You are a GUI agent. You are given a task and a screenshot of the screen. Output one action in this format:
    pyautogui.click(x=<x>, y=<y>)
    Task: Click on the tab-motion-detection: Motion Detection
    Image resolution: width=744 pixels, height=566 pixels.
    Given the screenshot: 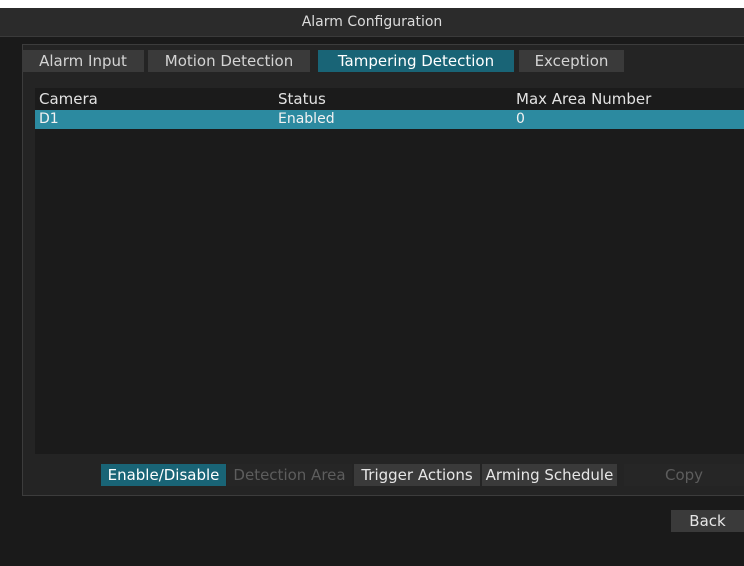 What is the action you would take?
    pyautogui.click(x=229, y=61)
    